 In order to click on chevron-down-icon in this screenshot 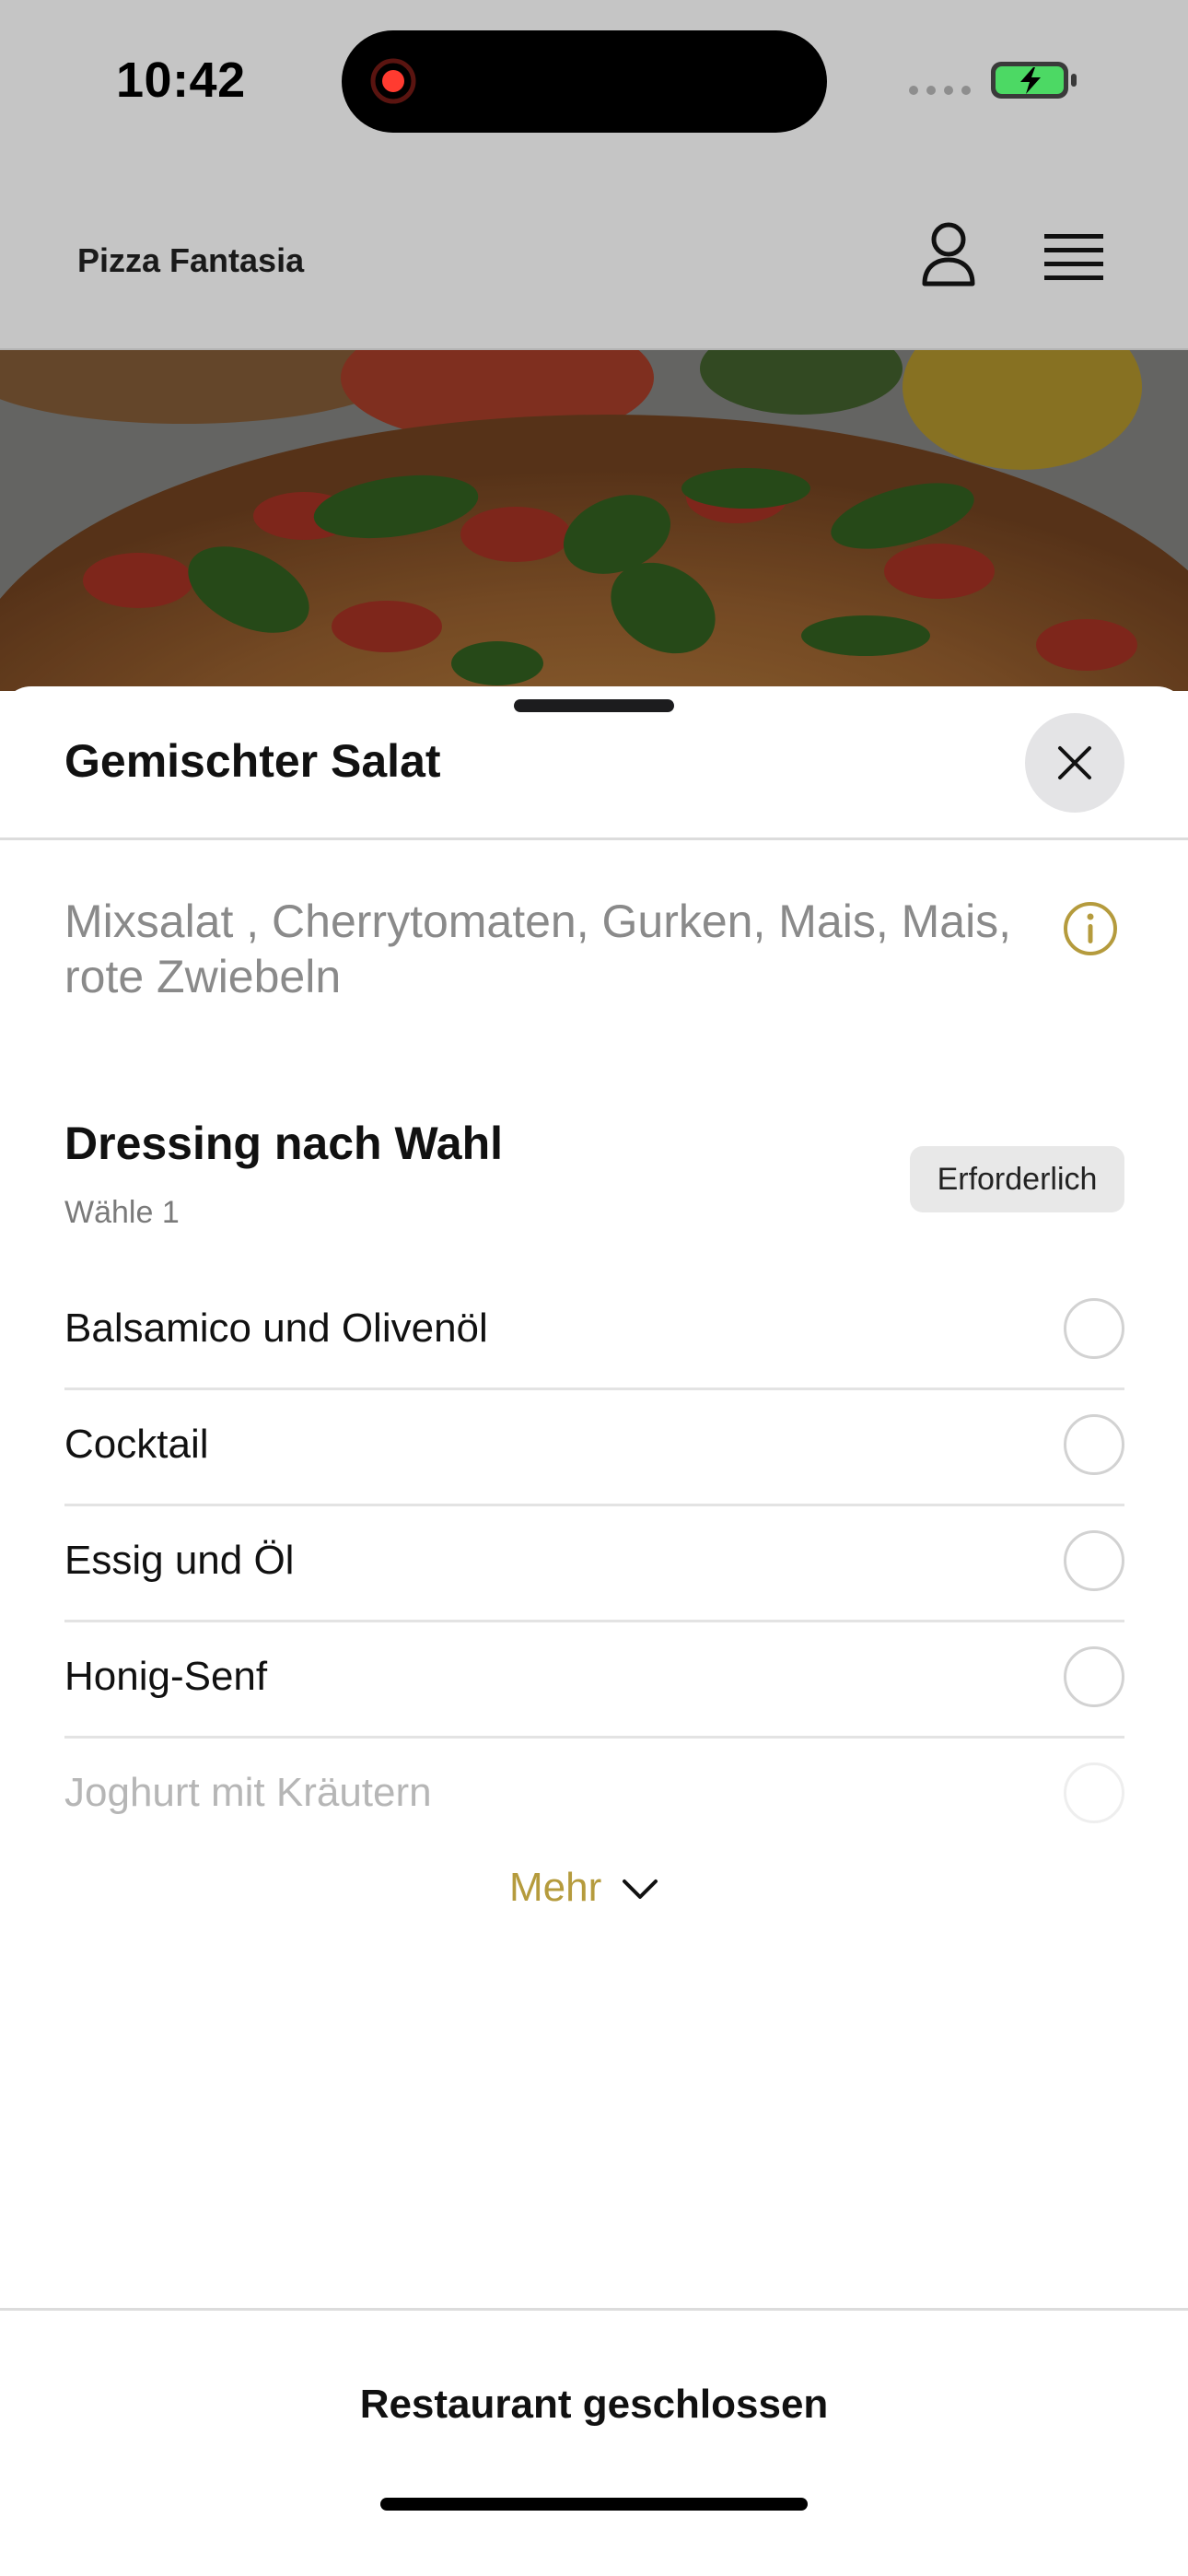, I will do `click(640, 1889)`.